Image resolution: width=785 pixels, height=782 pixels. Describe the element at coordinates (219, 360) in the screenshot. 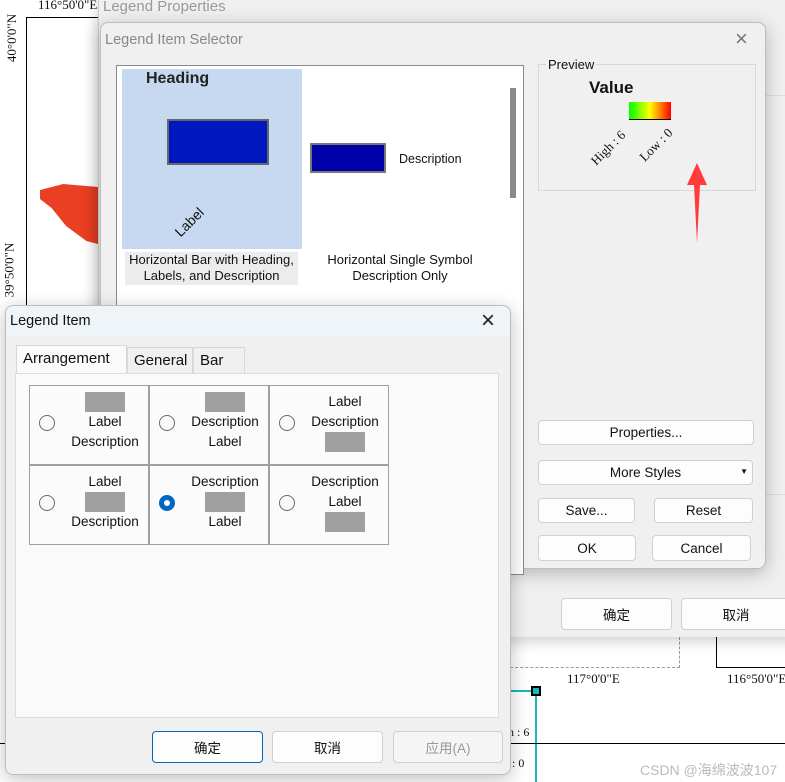

I see `tab-bar: Bar` at that location.